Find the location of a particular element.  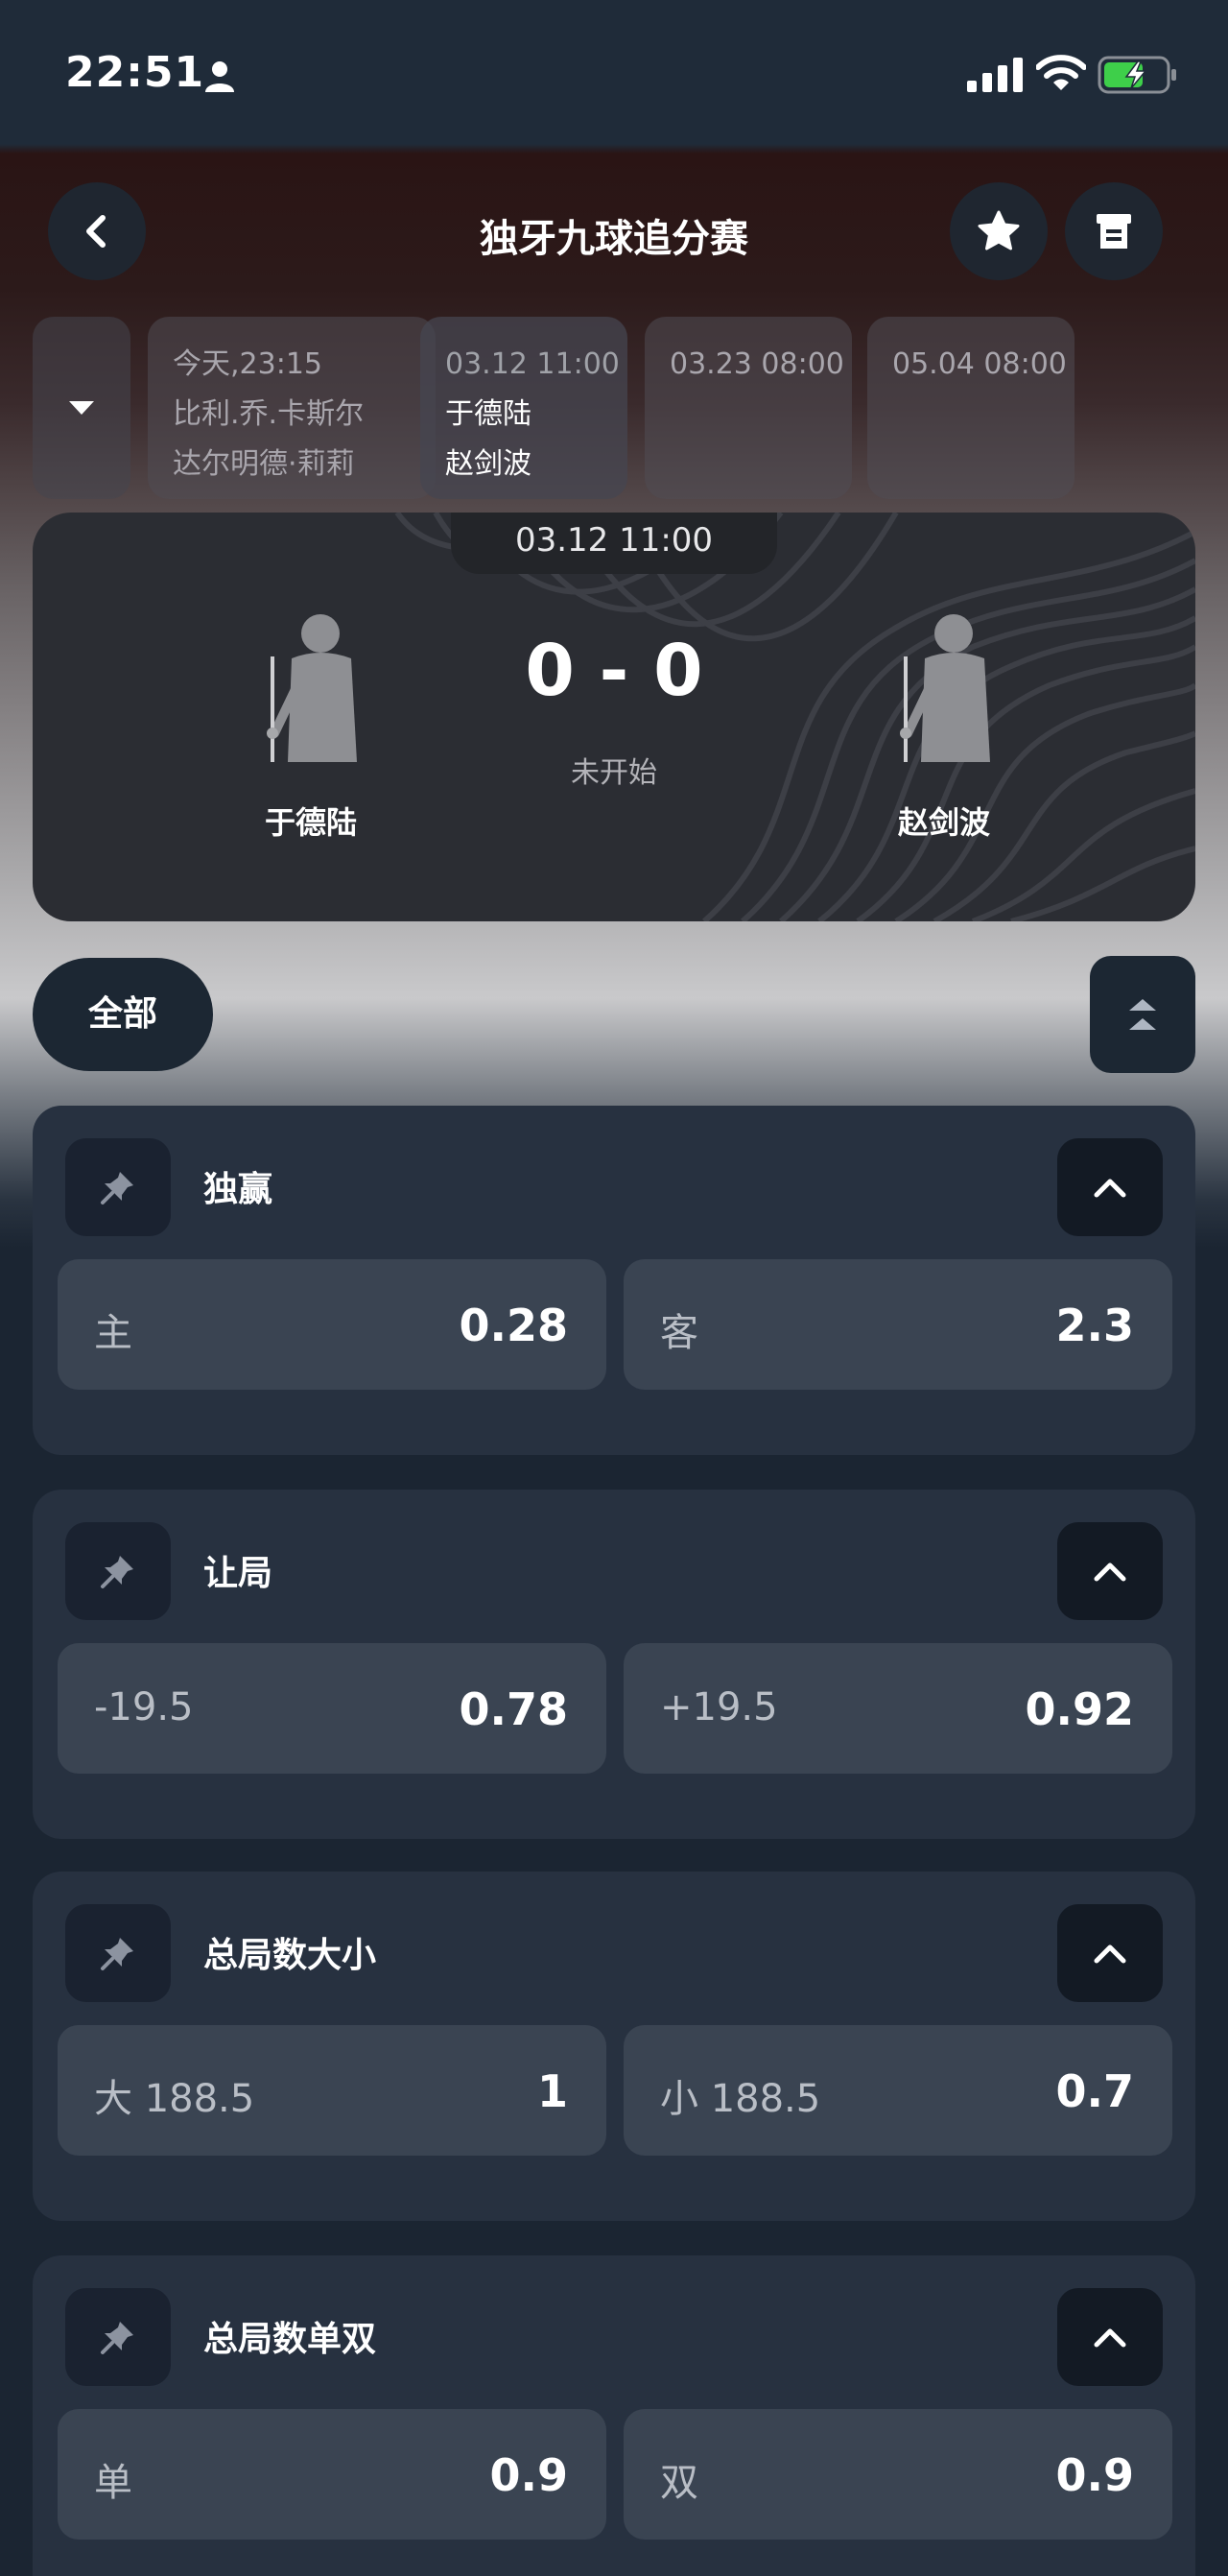

match-date: 03.12 11:00 is located at coordinates (614, 543).